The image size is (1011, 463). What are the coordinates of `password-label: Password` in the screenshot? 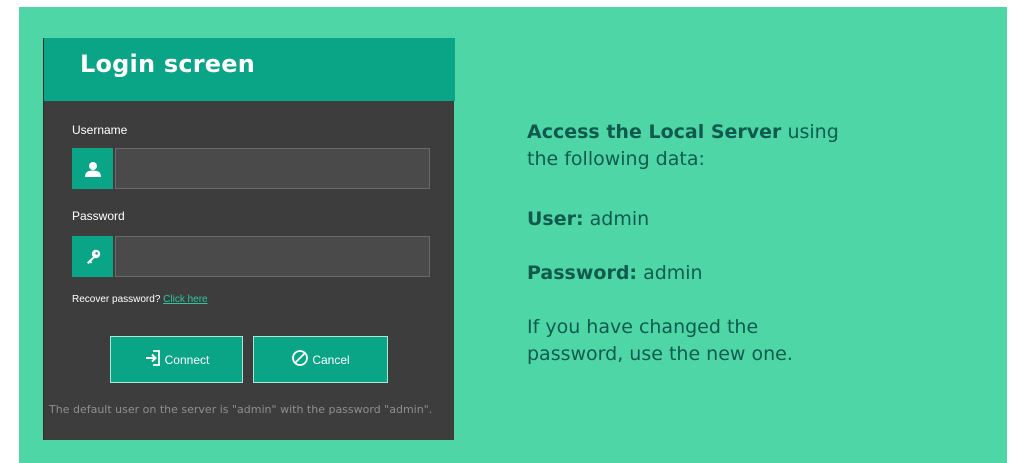 It's located at (98, 216).